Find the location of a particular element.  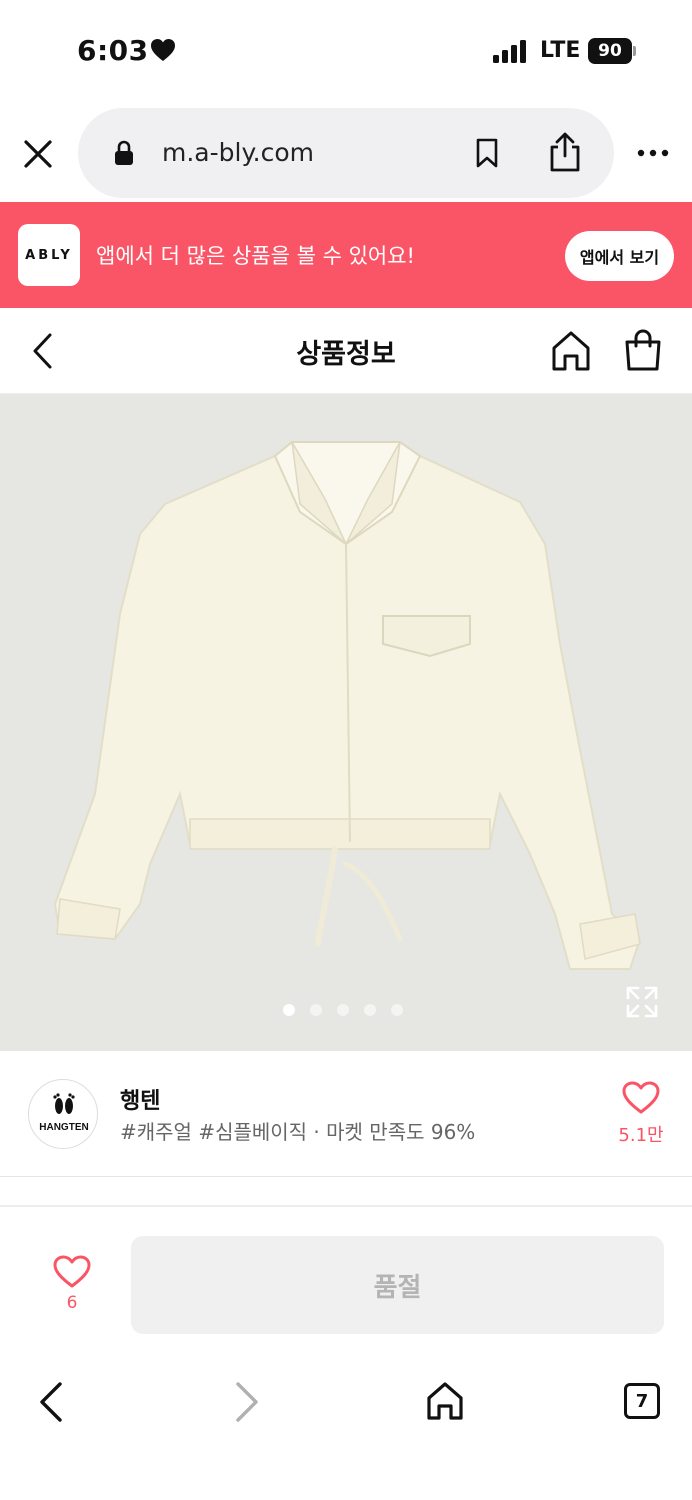

shop-name: 행텐 is located at coordinates (140, 1101).